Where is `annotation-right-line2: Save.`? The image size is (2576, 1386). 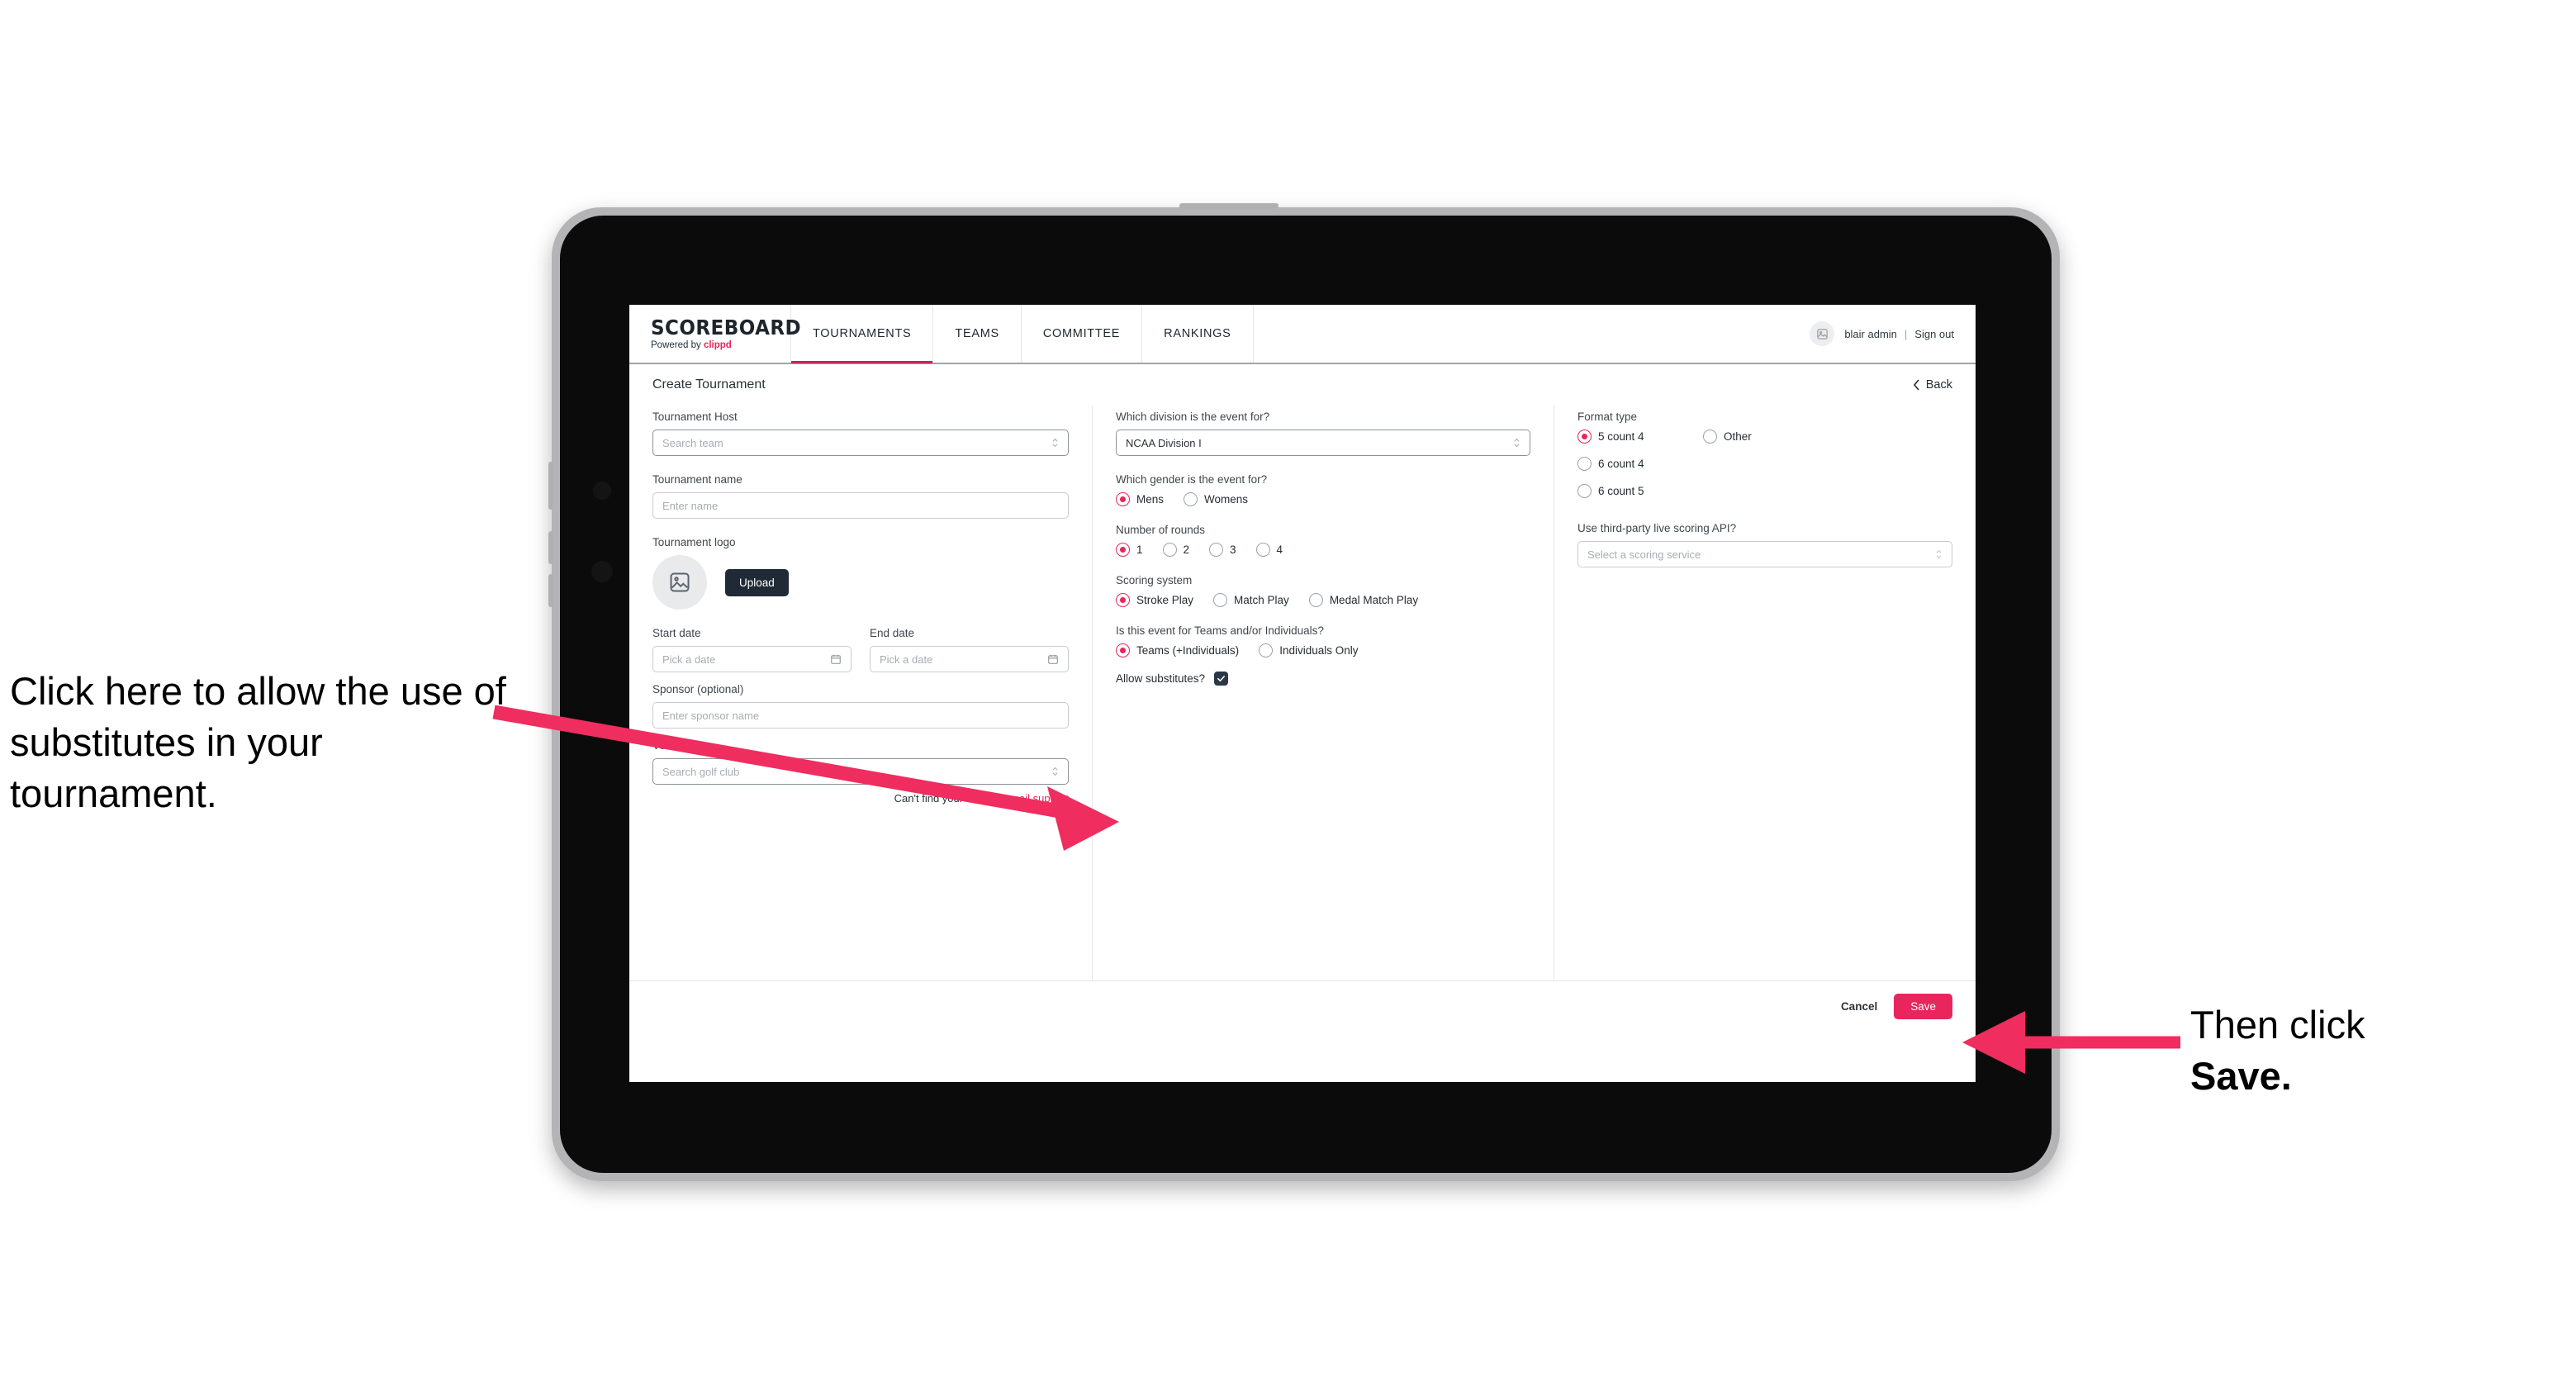
annotation-right-line2: Save. is located at coordinates (2241, 1076).